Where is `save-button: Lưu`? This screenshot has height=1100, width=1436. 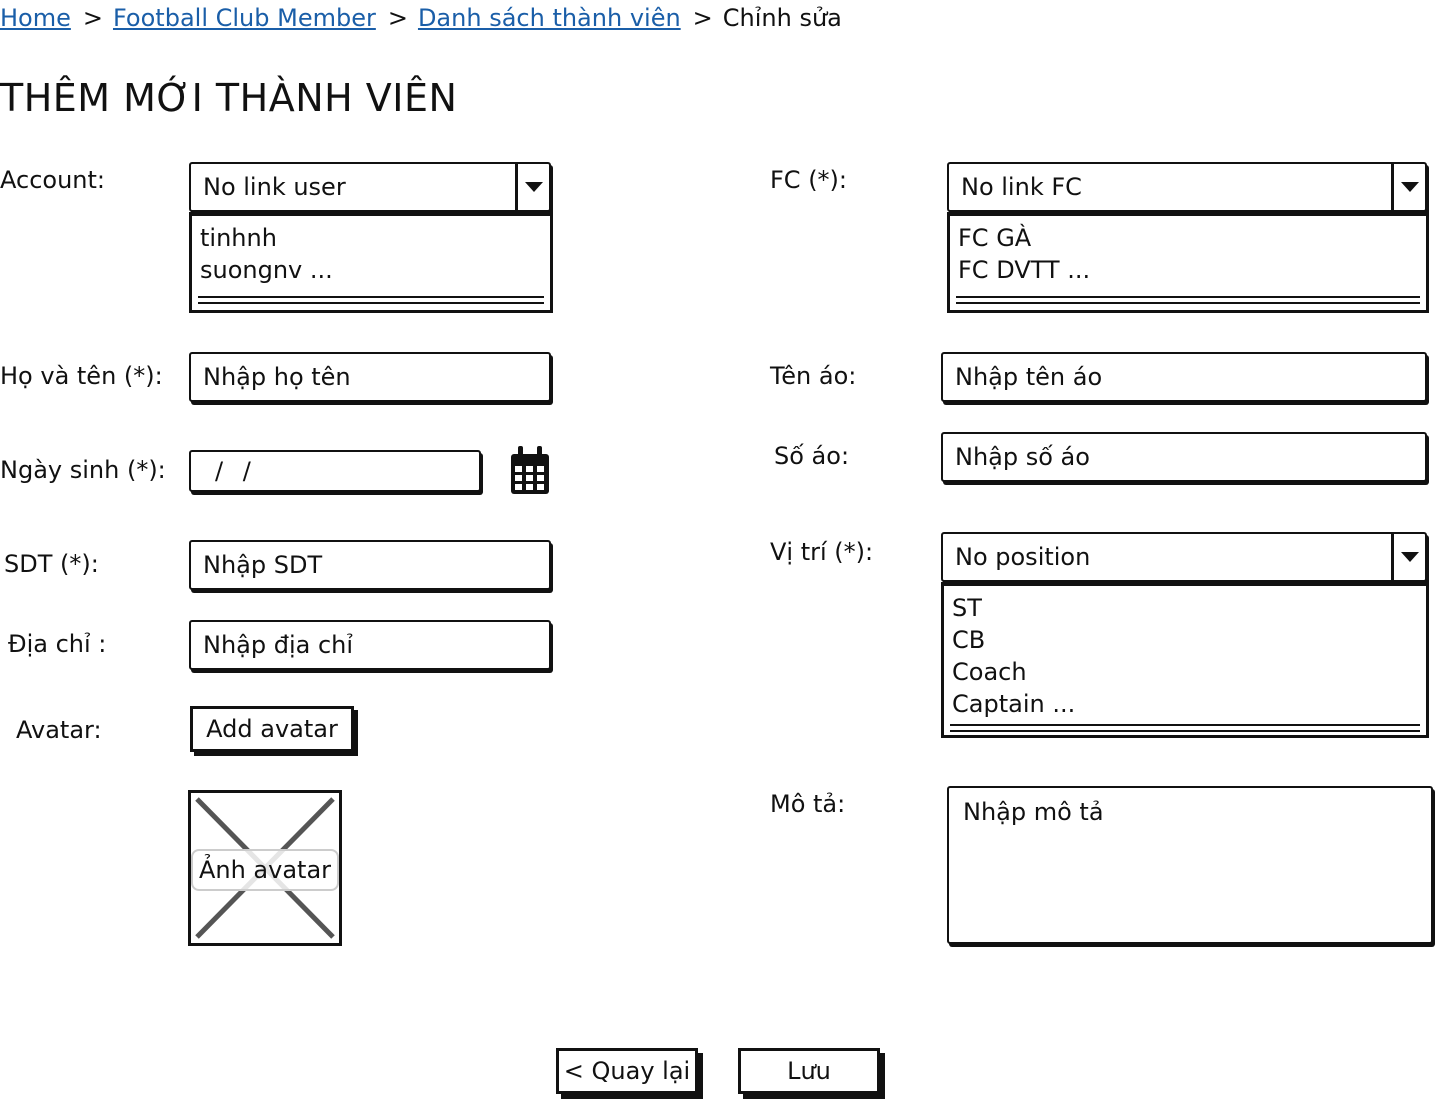
save-button: Lưu is located at coordinates (809, 1071).